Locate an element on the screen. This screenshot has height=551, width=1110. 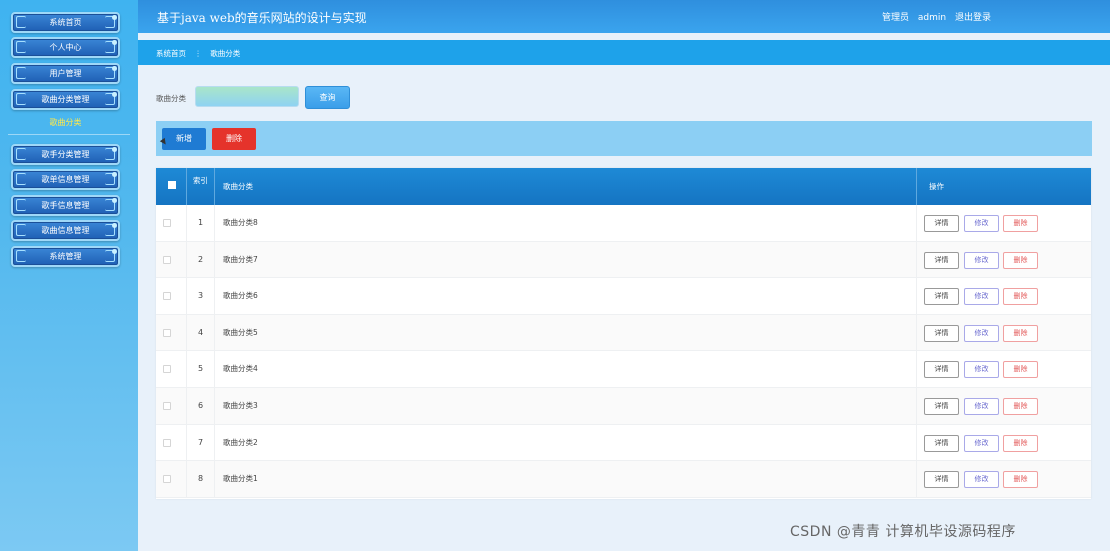
sidebar-item-label: 系统管理 is located at coordinates (65, 256).